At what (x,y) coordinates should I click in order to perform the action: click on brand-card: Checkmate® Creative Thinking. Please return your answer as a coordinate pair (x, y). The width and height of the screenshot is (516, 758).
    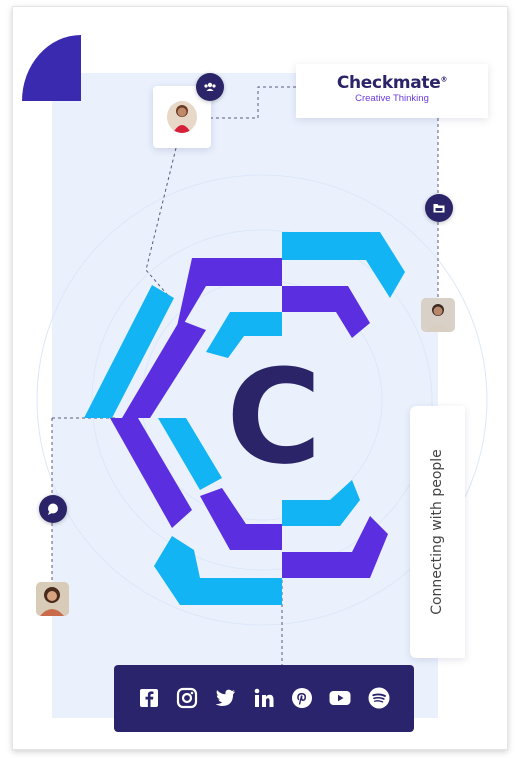
    Looking at the image, I should click on (392, 91).